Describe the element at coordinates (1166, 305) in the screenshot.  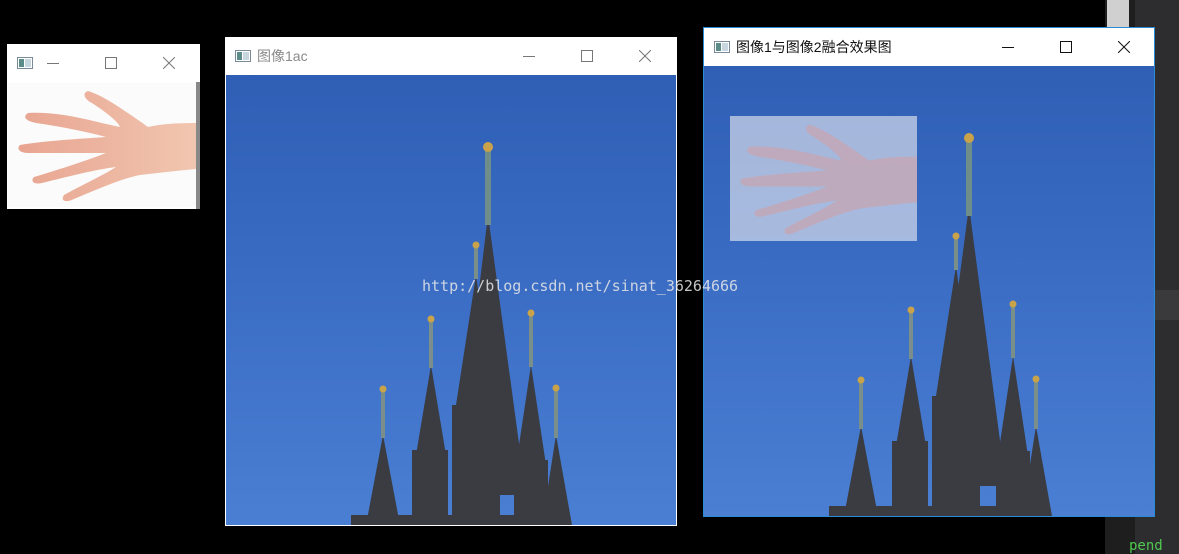
I see `editor-marker` at that location.